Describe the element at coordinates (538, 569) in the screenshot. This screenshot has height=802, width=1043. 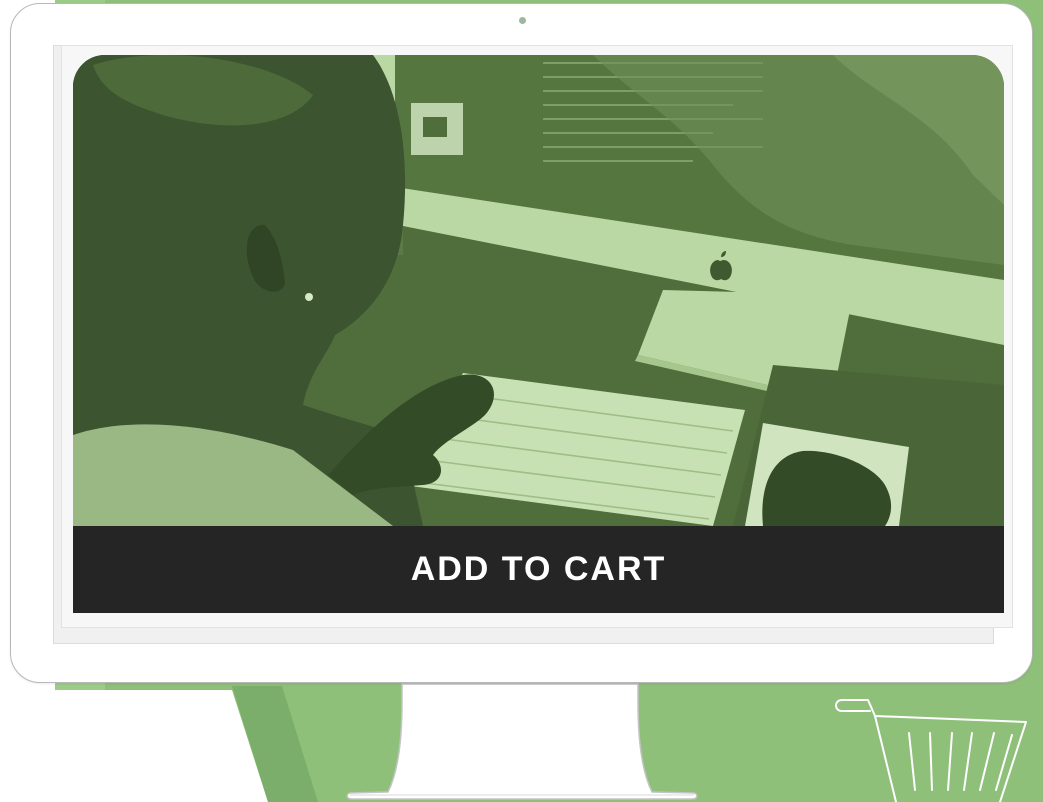
I see `add-to-cart-button: ADD TO CART` at that location.